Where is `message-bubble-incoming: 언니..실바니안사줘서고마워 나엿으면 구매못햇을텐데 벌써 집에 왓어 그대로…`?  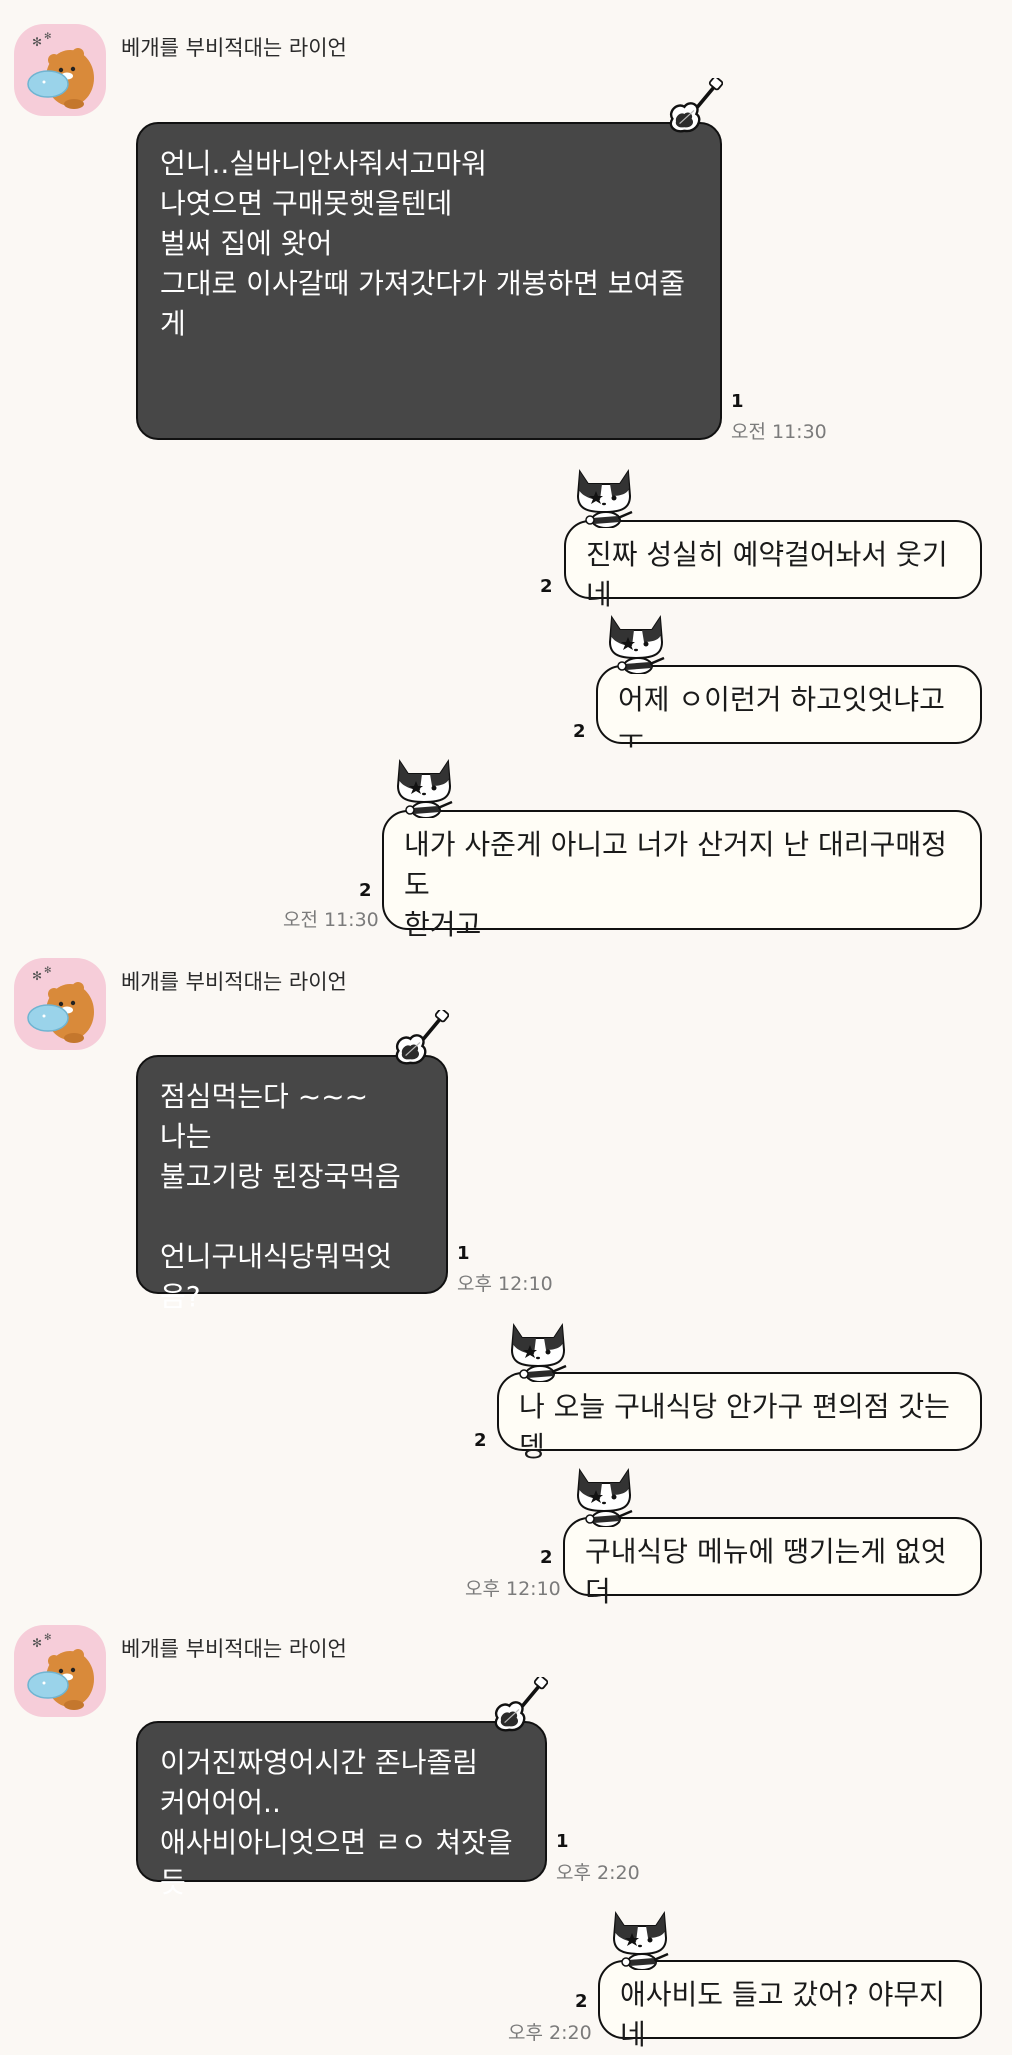
message-bubble-incoming: 언니..실바니안사줘서고마워 나엿으면 구매못햇을텐데 벌써 집에 왓어 그대로… is located at coordinates (429, 281).